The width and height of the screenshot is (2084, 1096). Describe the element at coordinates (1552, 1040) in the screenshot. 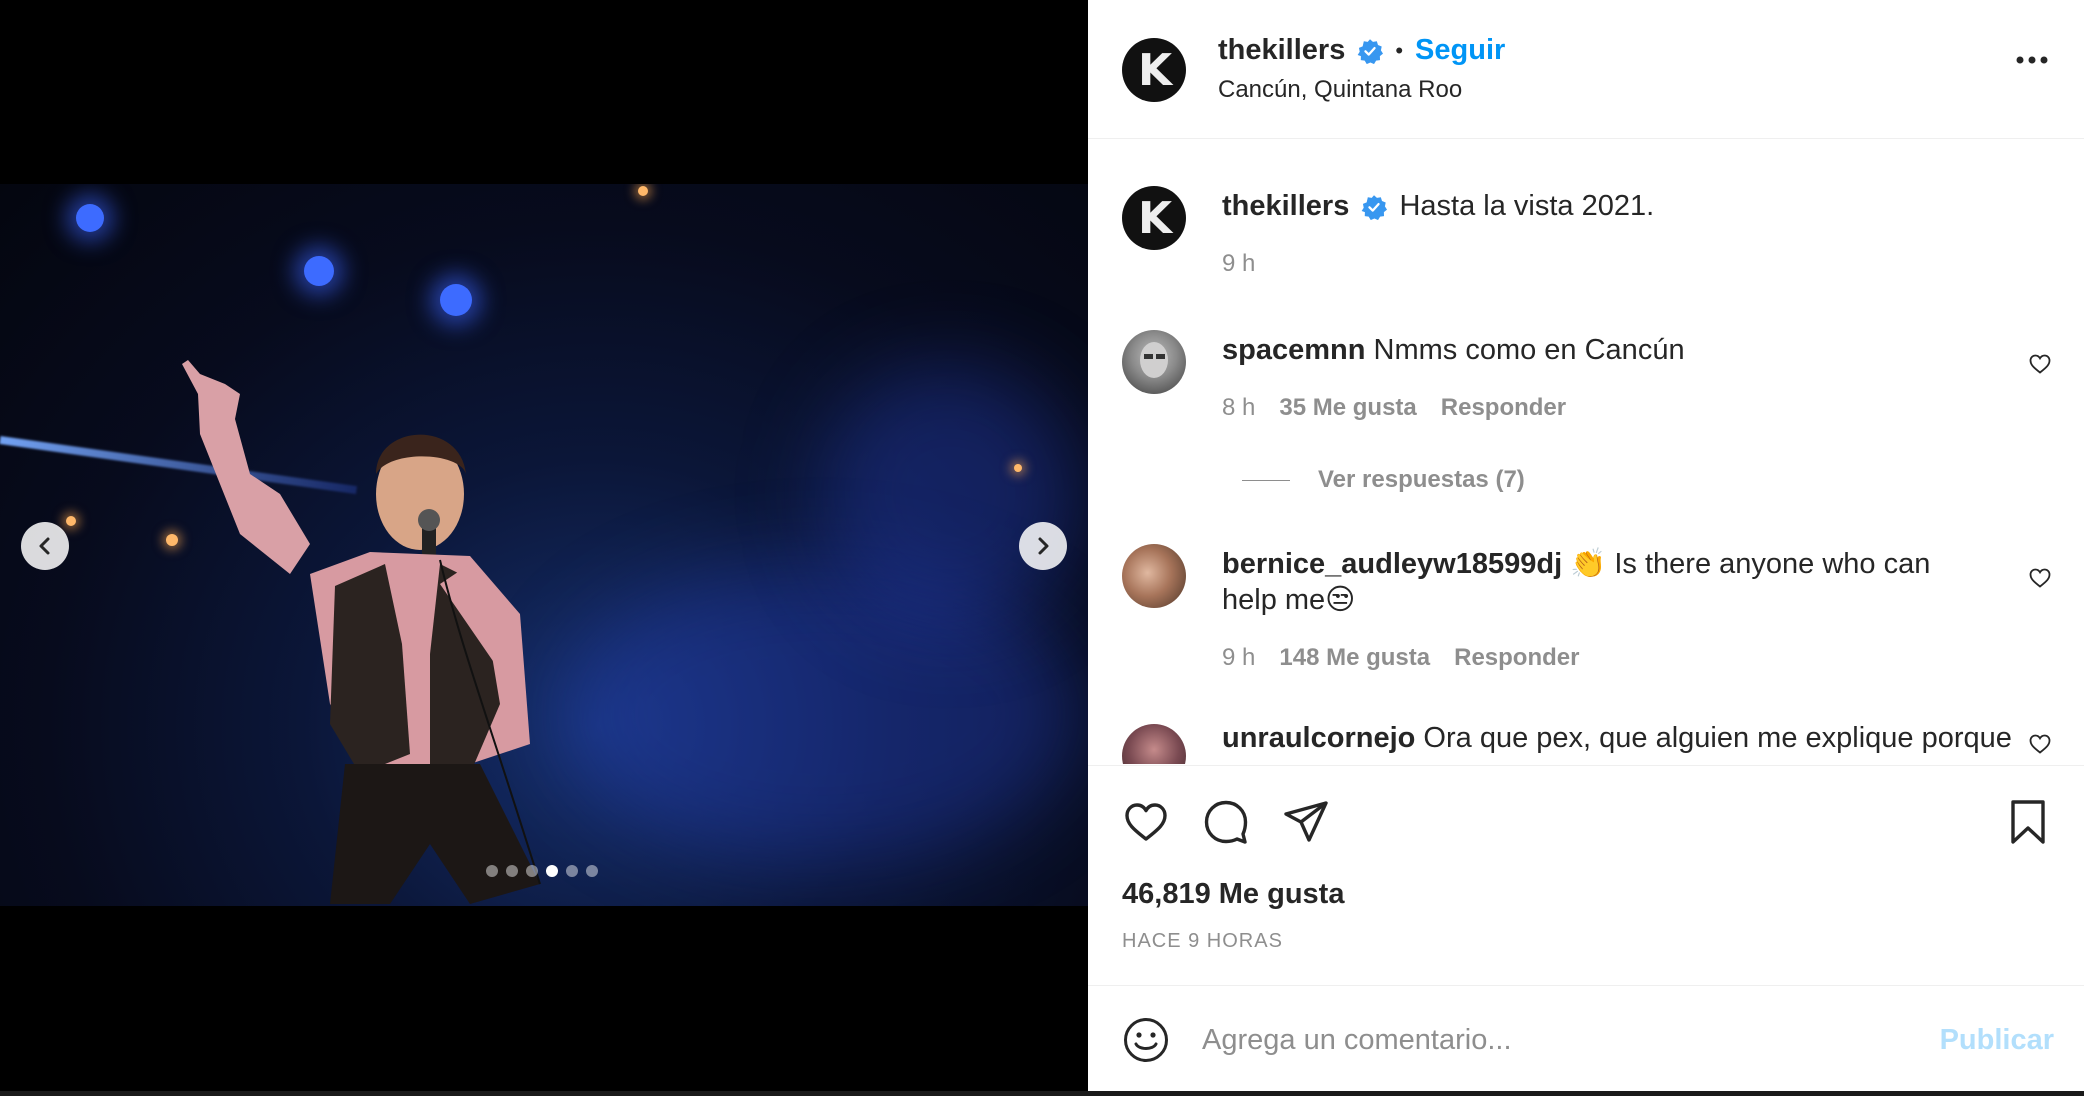

I see `comment-input` at that location.